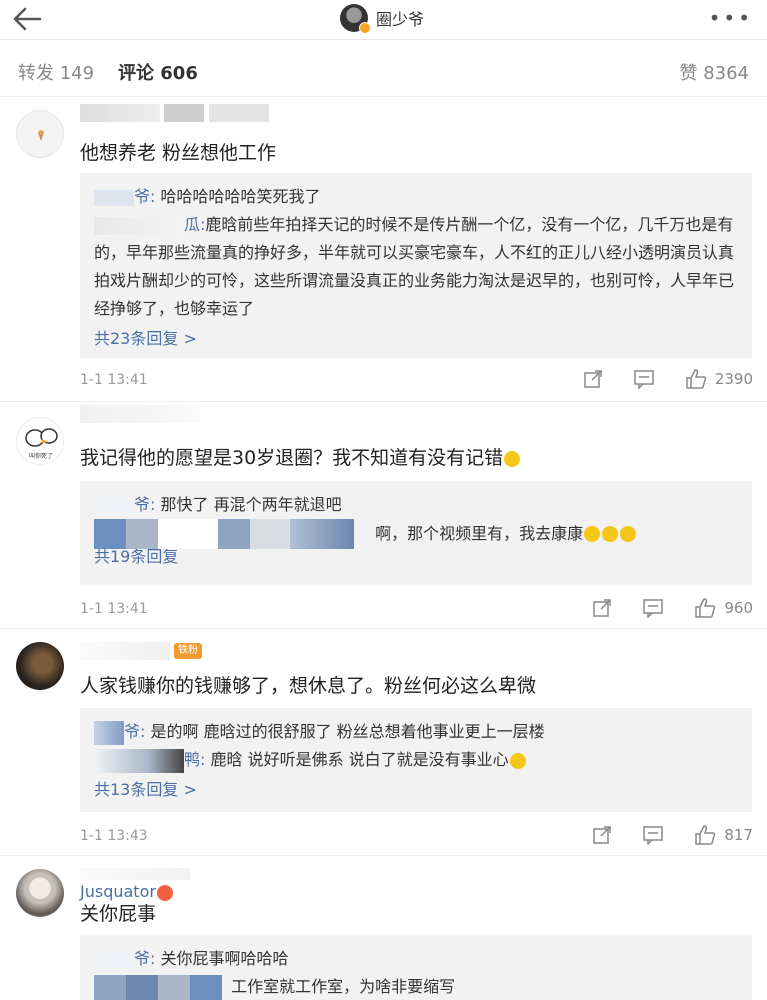  What do you see at coordinates (41, 444) in the screenshot?
I see `cartoon-duck-icon: 叫你死了` at bounding box center [41, 444].